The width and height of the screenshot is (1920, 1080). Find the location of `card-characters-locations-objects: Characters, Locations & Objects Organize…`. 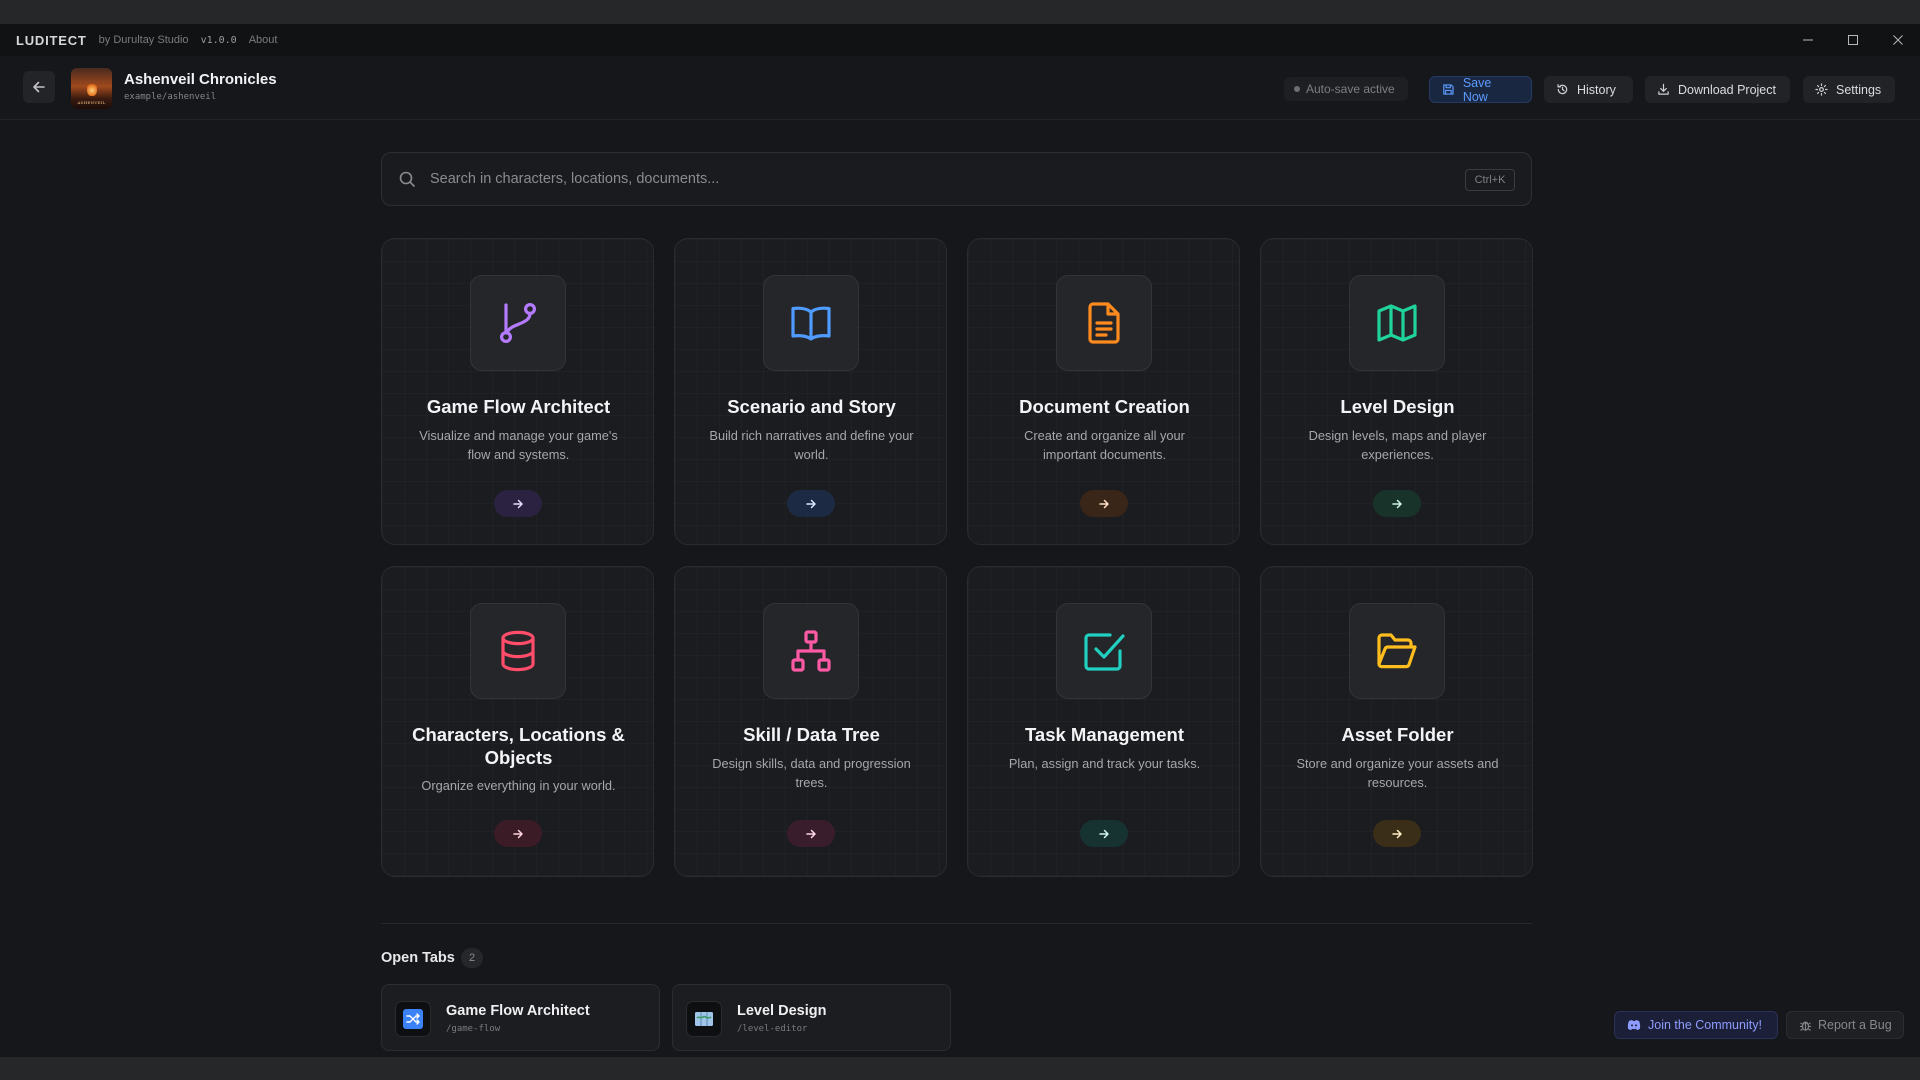

card-characters-locations-objects: Characters, Locations & Objects Organize… is located at coordinates (517, 721).